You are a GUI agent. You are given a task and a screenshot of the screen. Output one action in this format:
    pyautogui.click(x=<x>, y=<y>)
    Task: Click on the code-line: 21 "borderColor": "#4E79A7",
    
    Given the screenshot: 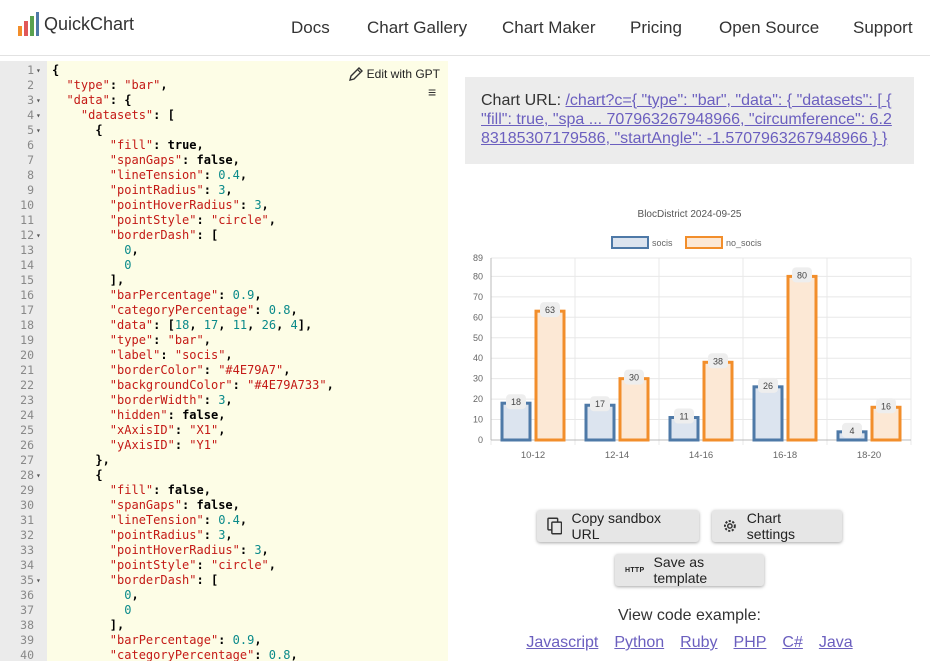 What is the action you would take?
    pyautogui.click(x=224, y=370)
    